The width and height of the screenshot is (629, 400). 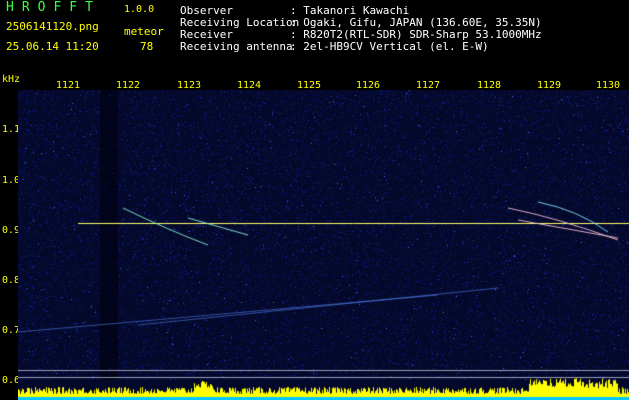 I want to click on antenna-label: Receiving antenna, so click(x=236, y=46).